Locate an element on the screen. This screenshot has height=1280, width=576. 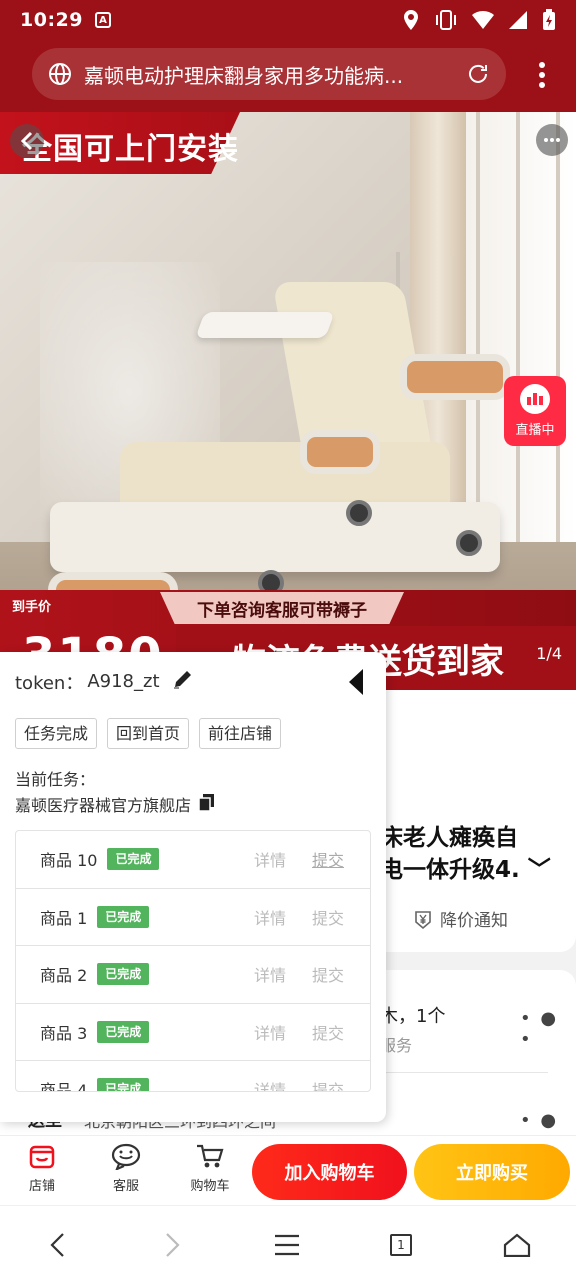
collapse-panel-icon is located at coordinates (356, 684).